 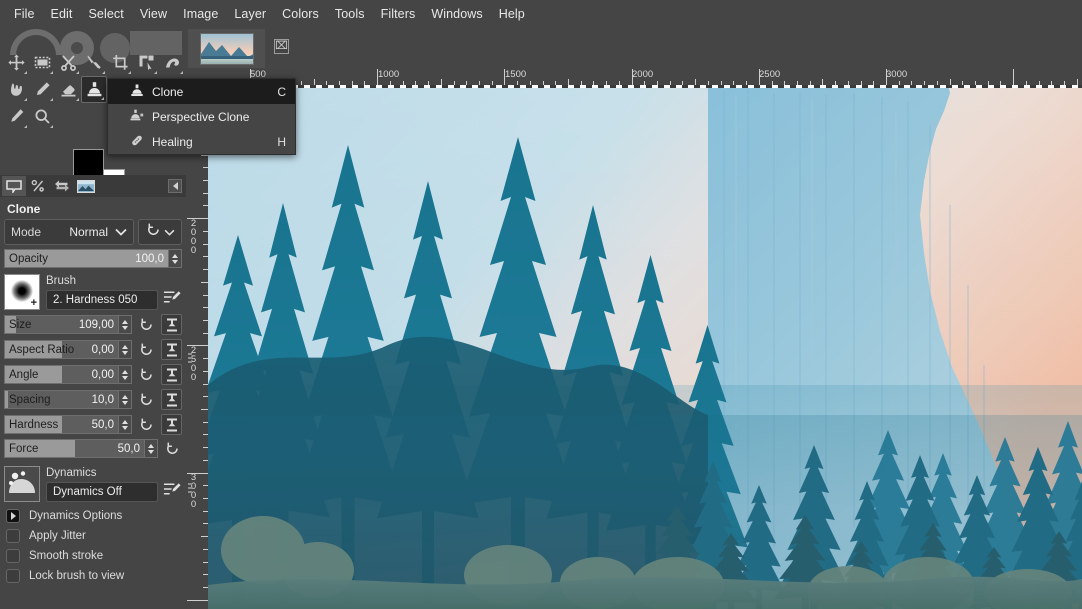 What do you see at coordinates (16, 62) in the screenshot?
I see `move-tool` at bounding box center [16, 62].